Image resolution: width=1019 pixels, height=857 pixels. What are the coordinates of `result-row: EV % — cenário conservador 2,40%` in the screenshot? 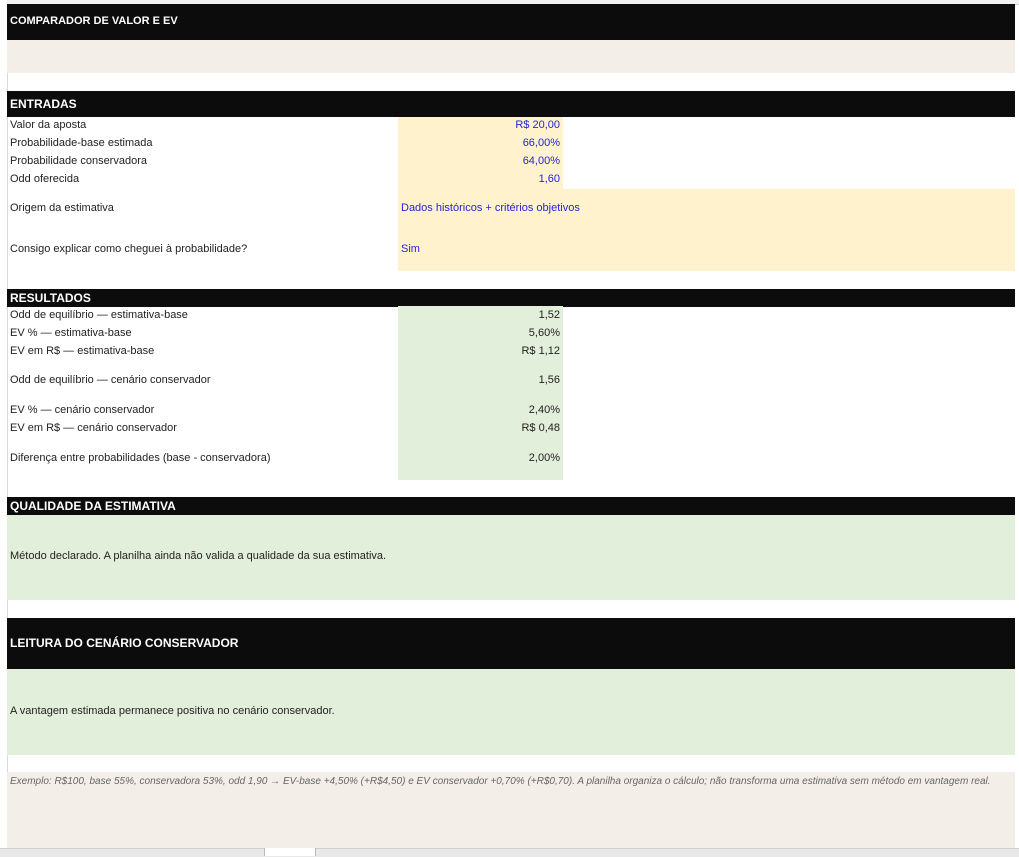 It's located at (511, 411).